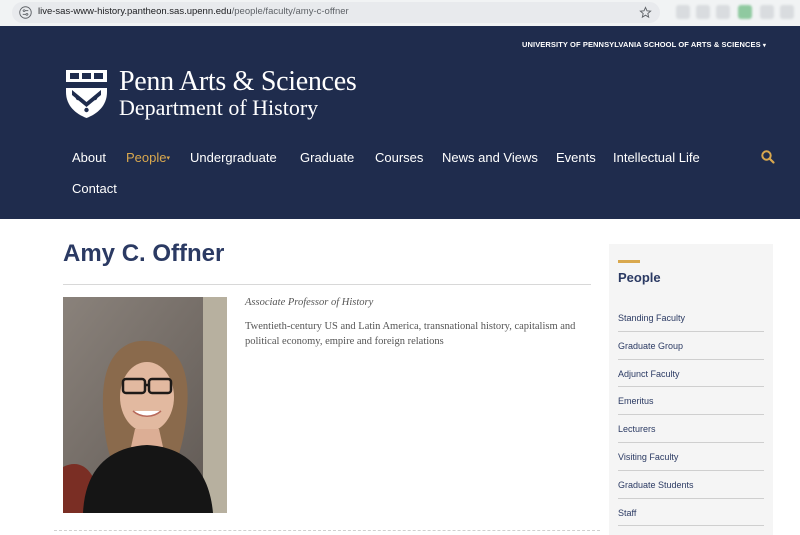 This screenshot has width=800, height=535. What do you see at coordinates (94, 188) in the screenshot?
I see `nav-item-contact: Contact` at bounding box center [94, 188].